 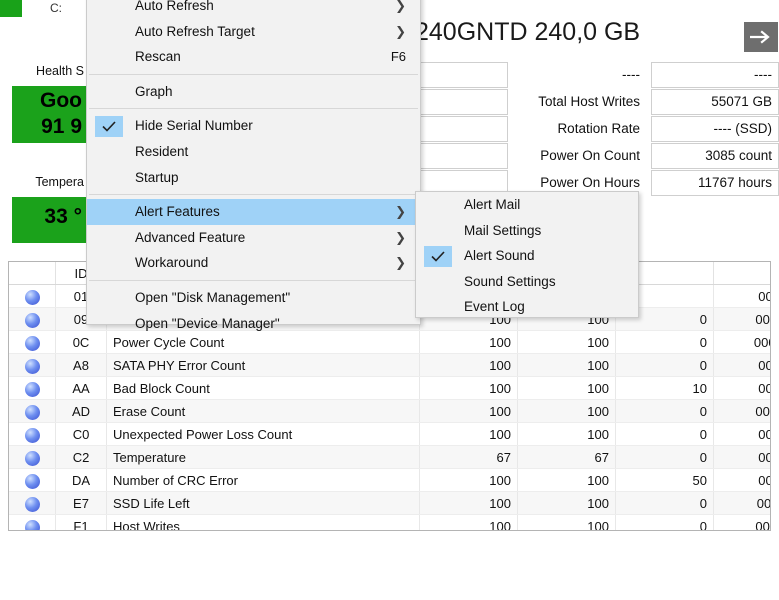 I want to click on menu-item-open-device-manager: Open "Device Manager", so click(x=253, y=324).